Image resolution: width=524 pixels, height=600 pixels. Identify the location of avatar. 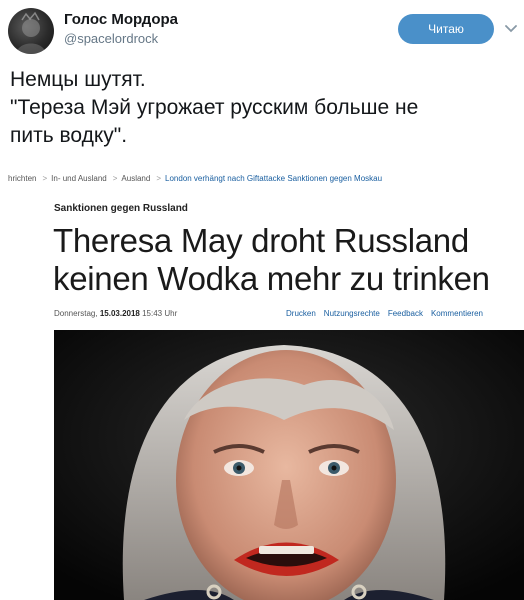
(31, 31).